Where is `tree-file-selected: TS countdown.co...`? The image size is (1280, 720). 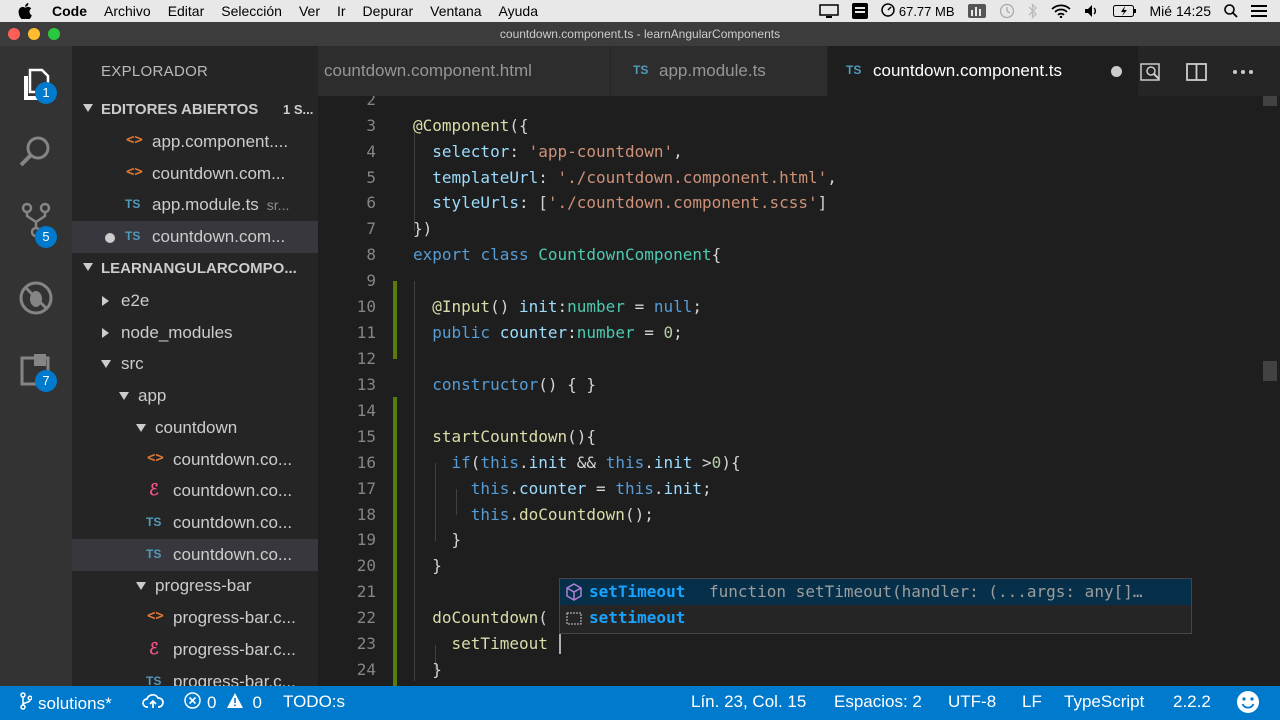
tree-file-selected: TS countdown.co... is located at coordinates (195, 555).